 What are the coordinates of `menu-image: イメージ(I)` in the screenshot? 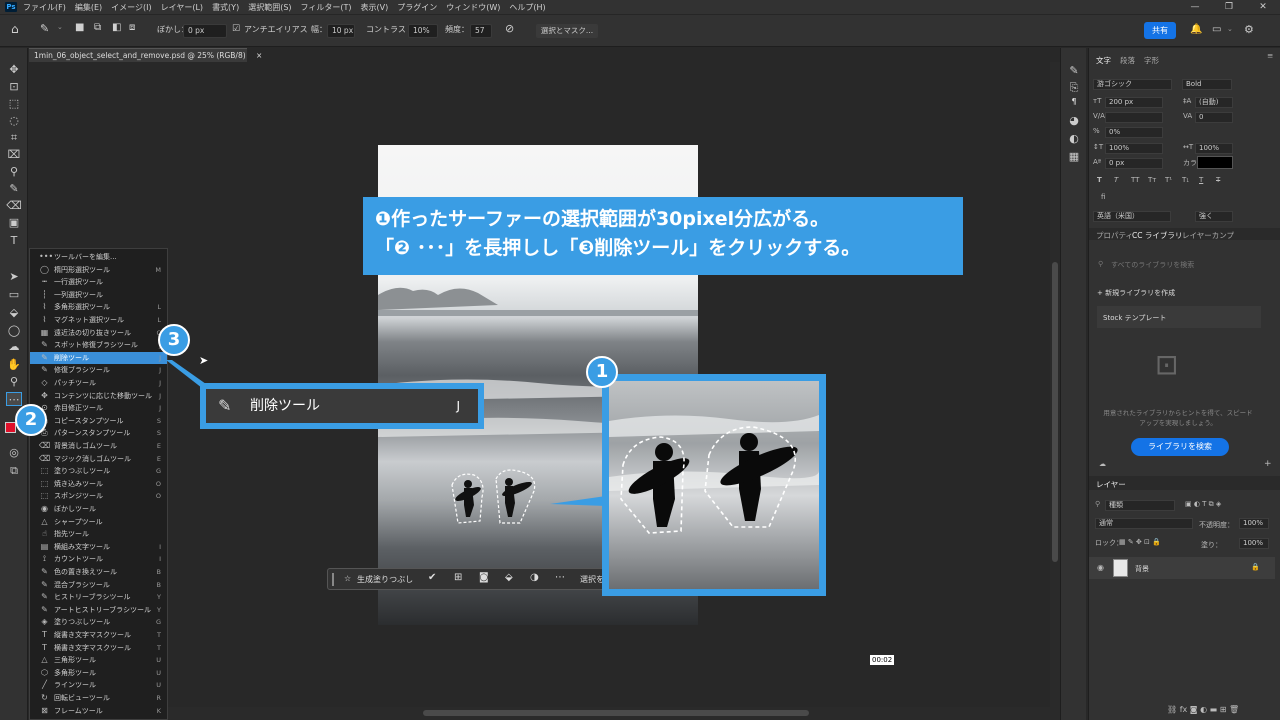 It's located at (131, 7).